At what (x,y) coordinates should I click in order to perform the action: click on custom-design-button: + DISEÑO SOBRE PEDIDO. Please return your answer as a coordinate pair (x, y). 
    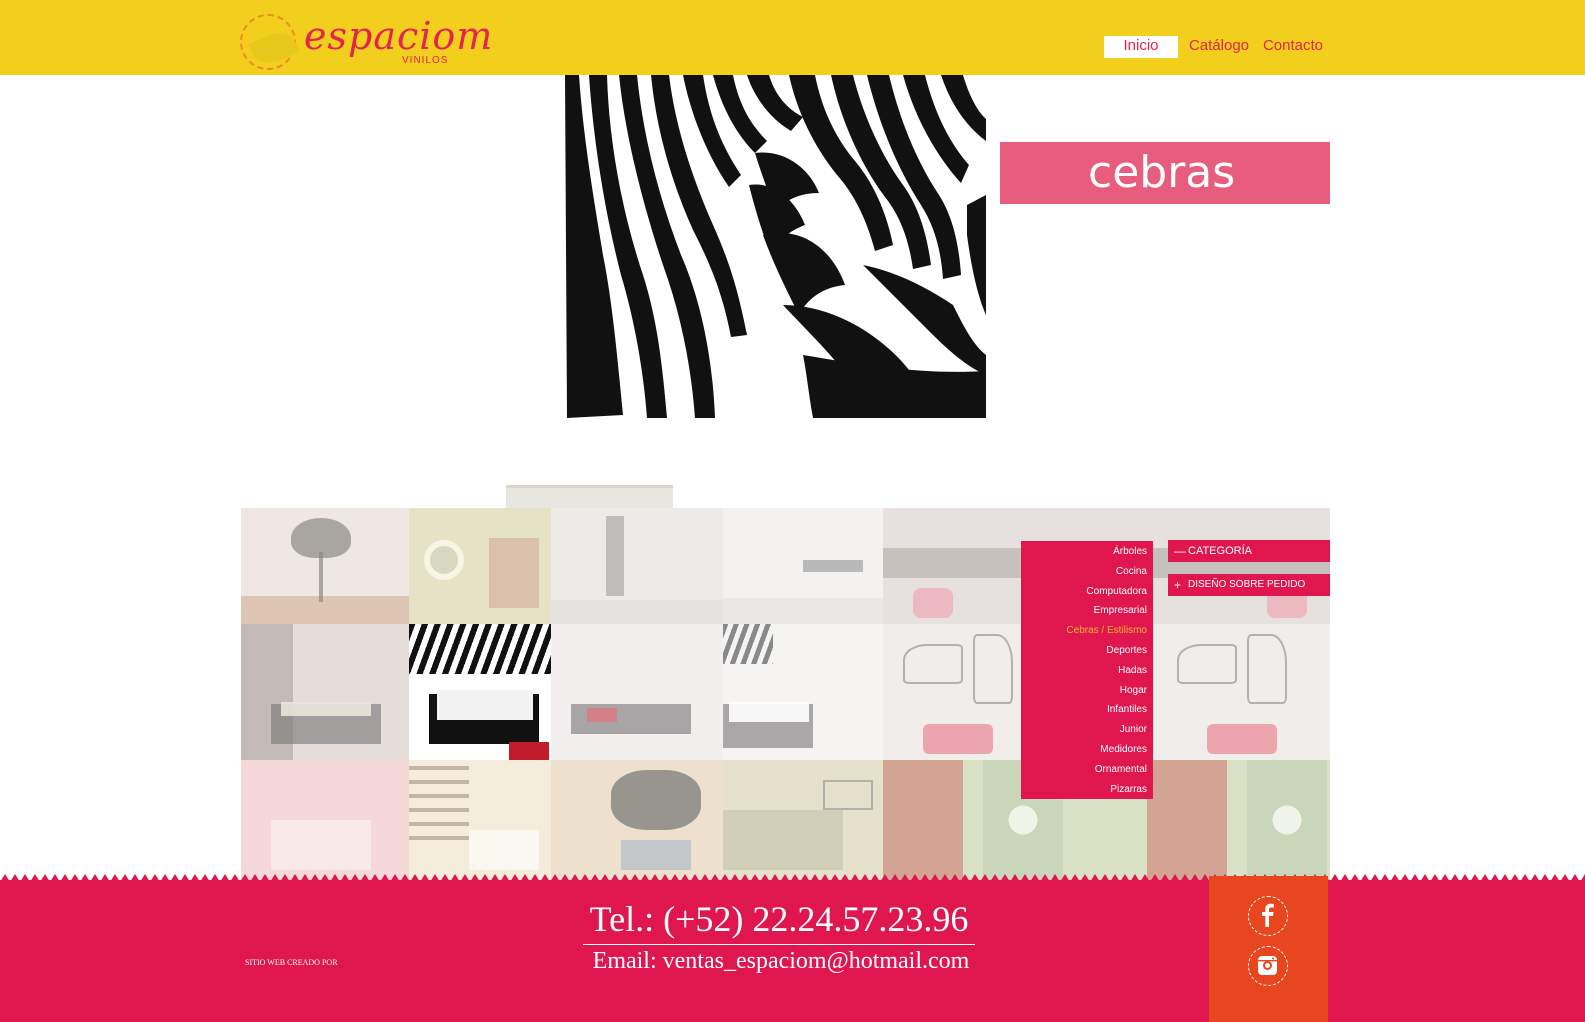
    Looking at the image, I should click on (1249, 585).